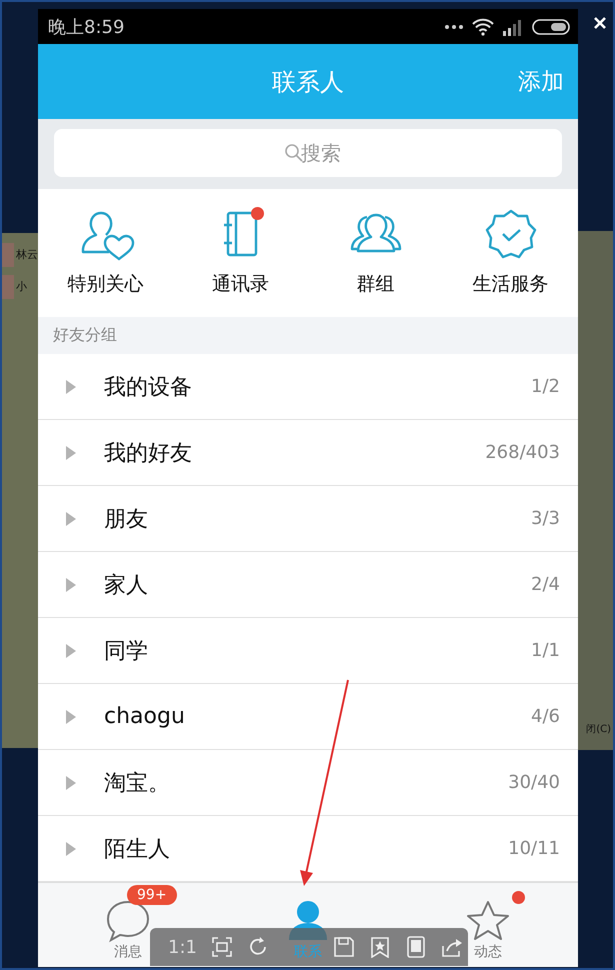  I want to click on group-name: 我的设备, so click(148, 388).